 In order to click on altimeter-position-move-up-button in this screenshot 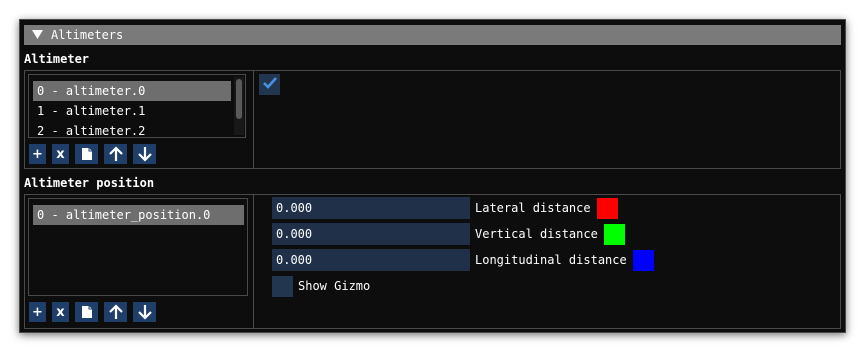, I will do `click(115, 312)`.